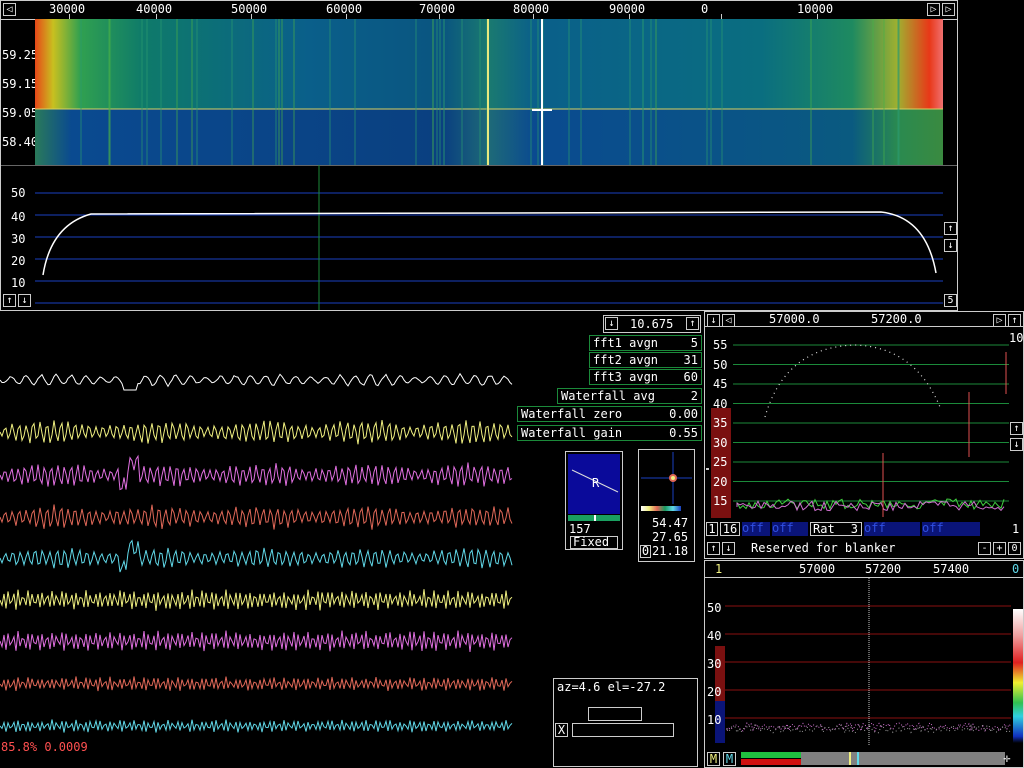 The image size is (1024, 768). I want to click on constellation-display, so click(666, 478).